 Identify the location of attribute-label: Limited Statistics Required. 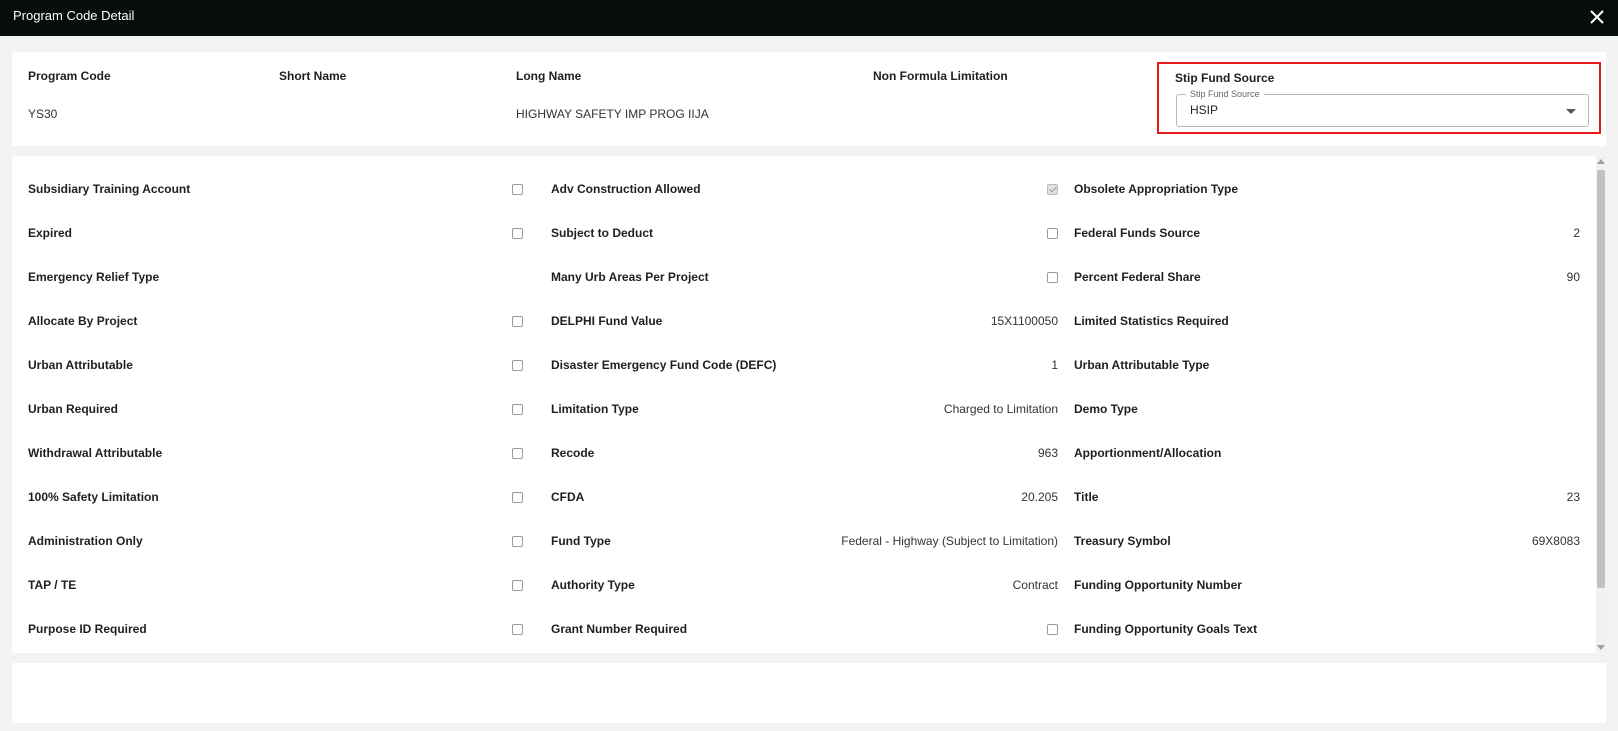
(1151, 321).